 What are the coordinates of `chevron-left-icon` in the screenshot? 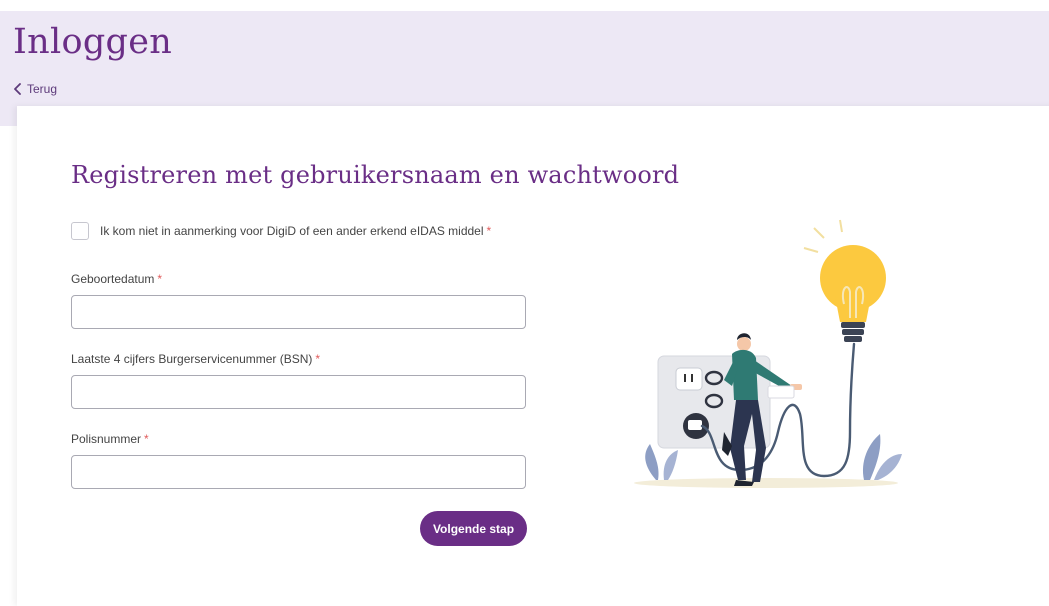 It's located at (17, 89).